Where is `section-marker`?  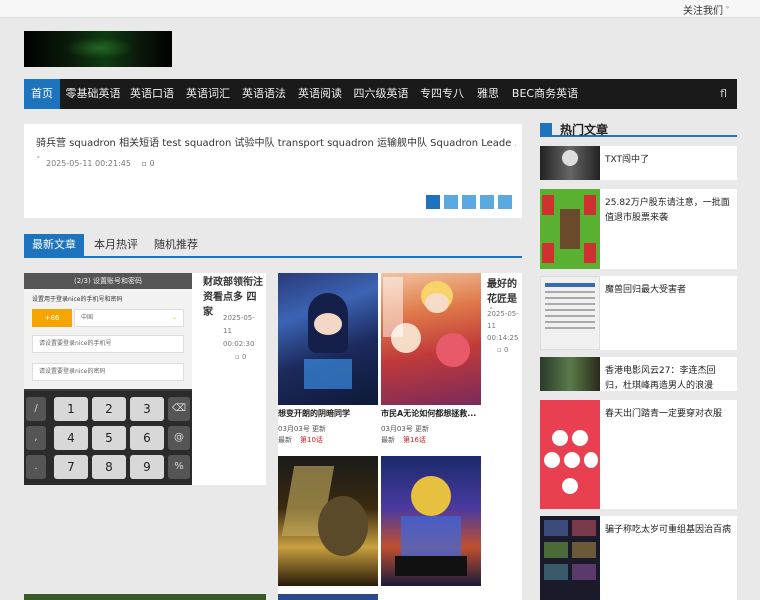 section-marker is located at coordinates (546, 130).